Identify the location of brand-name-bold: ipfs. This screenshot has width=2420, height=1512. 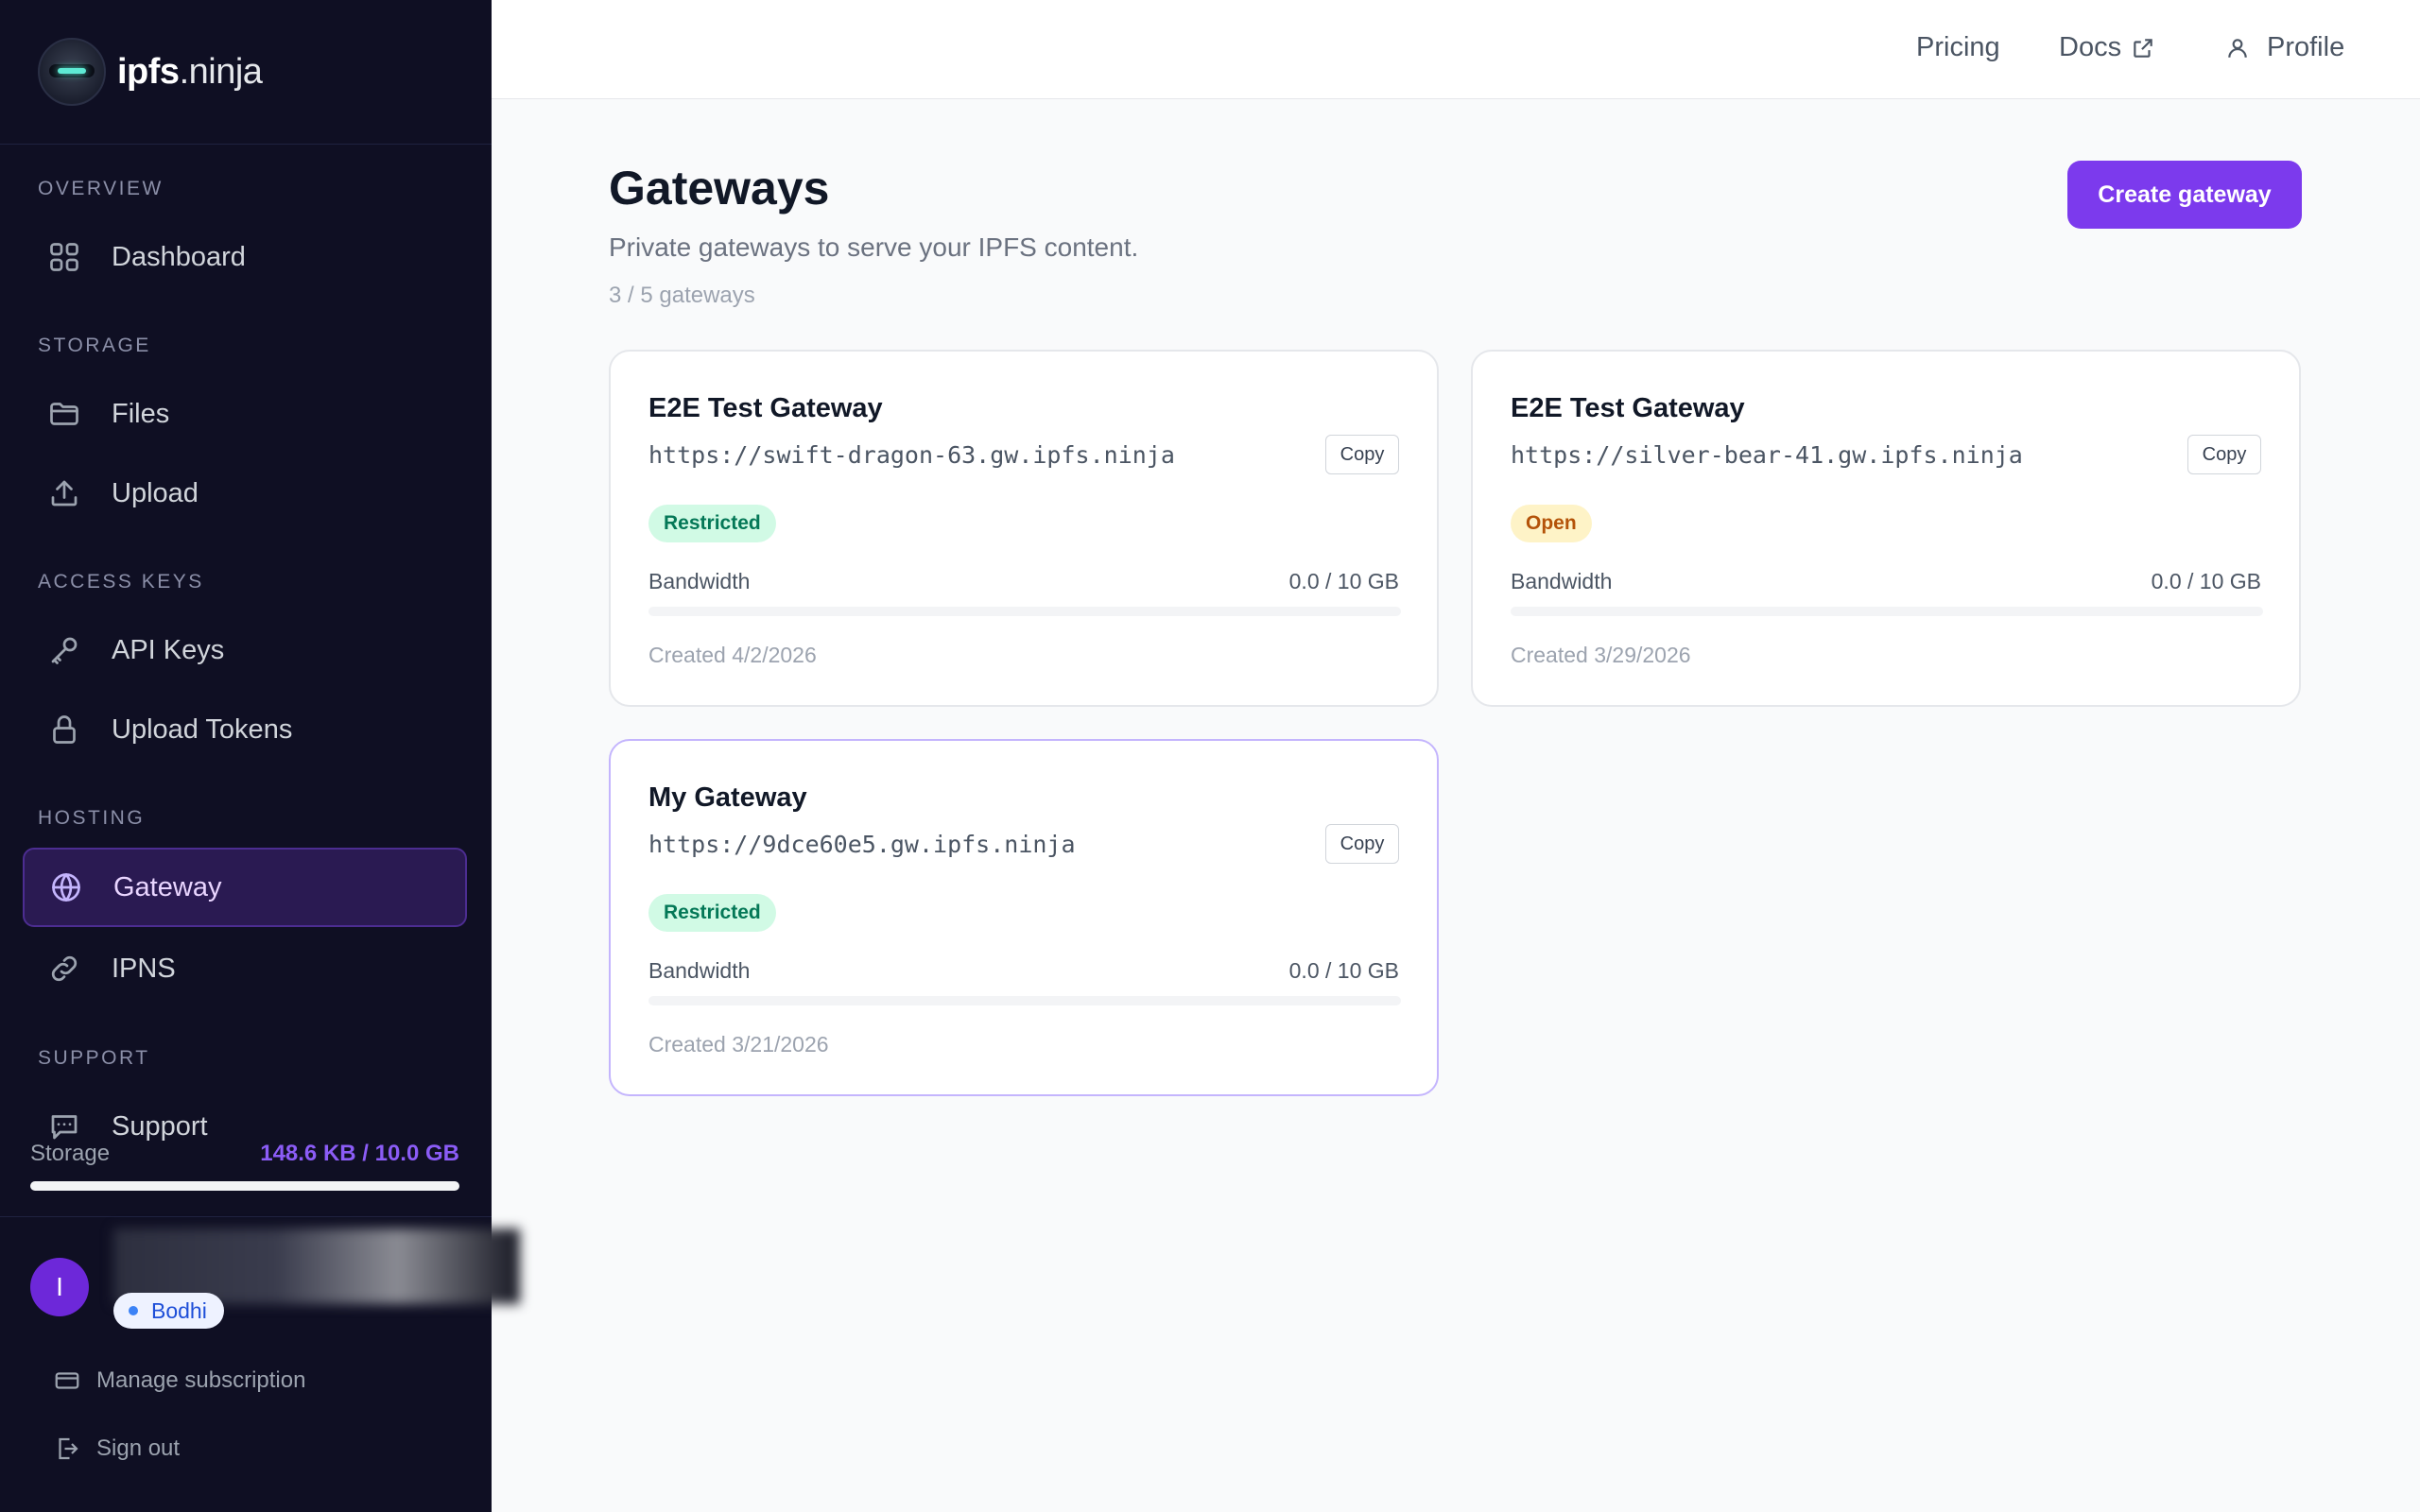
(148, 71).